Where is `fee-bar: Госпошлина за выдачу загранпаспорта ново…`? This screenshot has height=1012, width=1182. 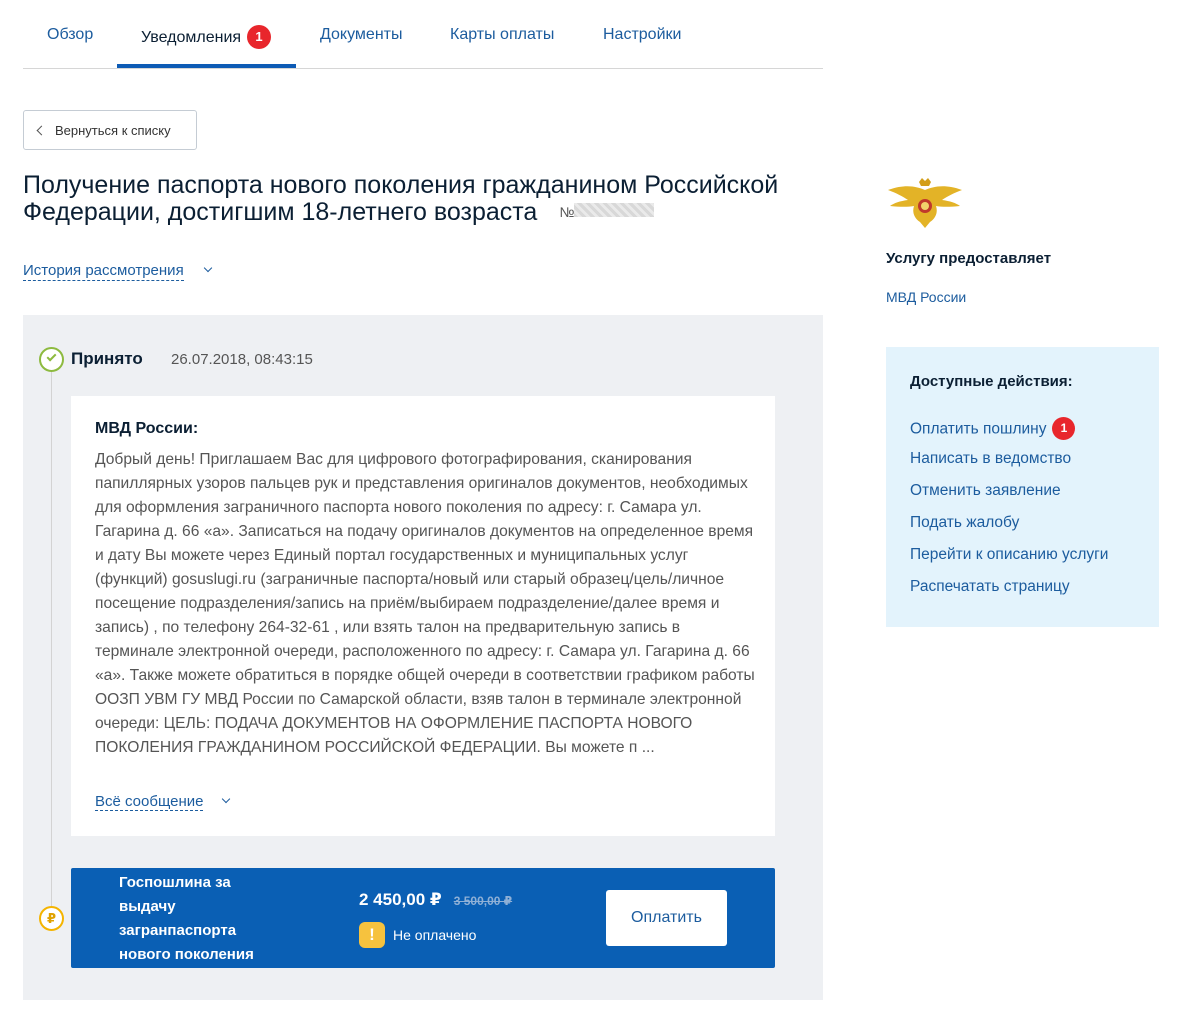
fee-bar: Госпошлина за выдачу загранпаспорта ново… is located at coordinates (423, 918).